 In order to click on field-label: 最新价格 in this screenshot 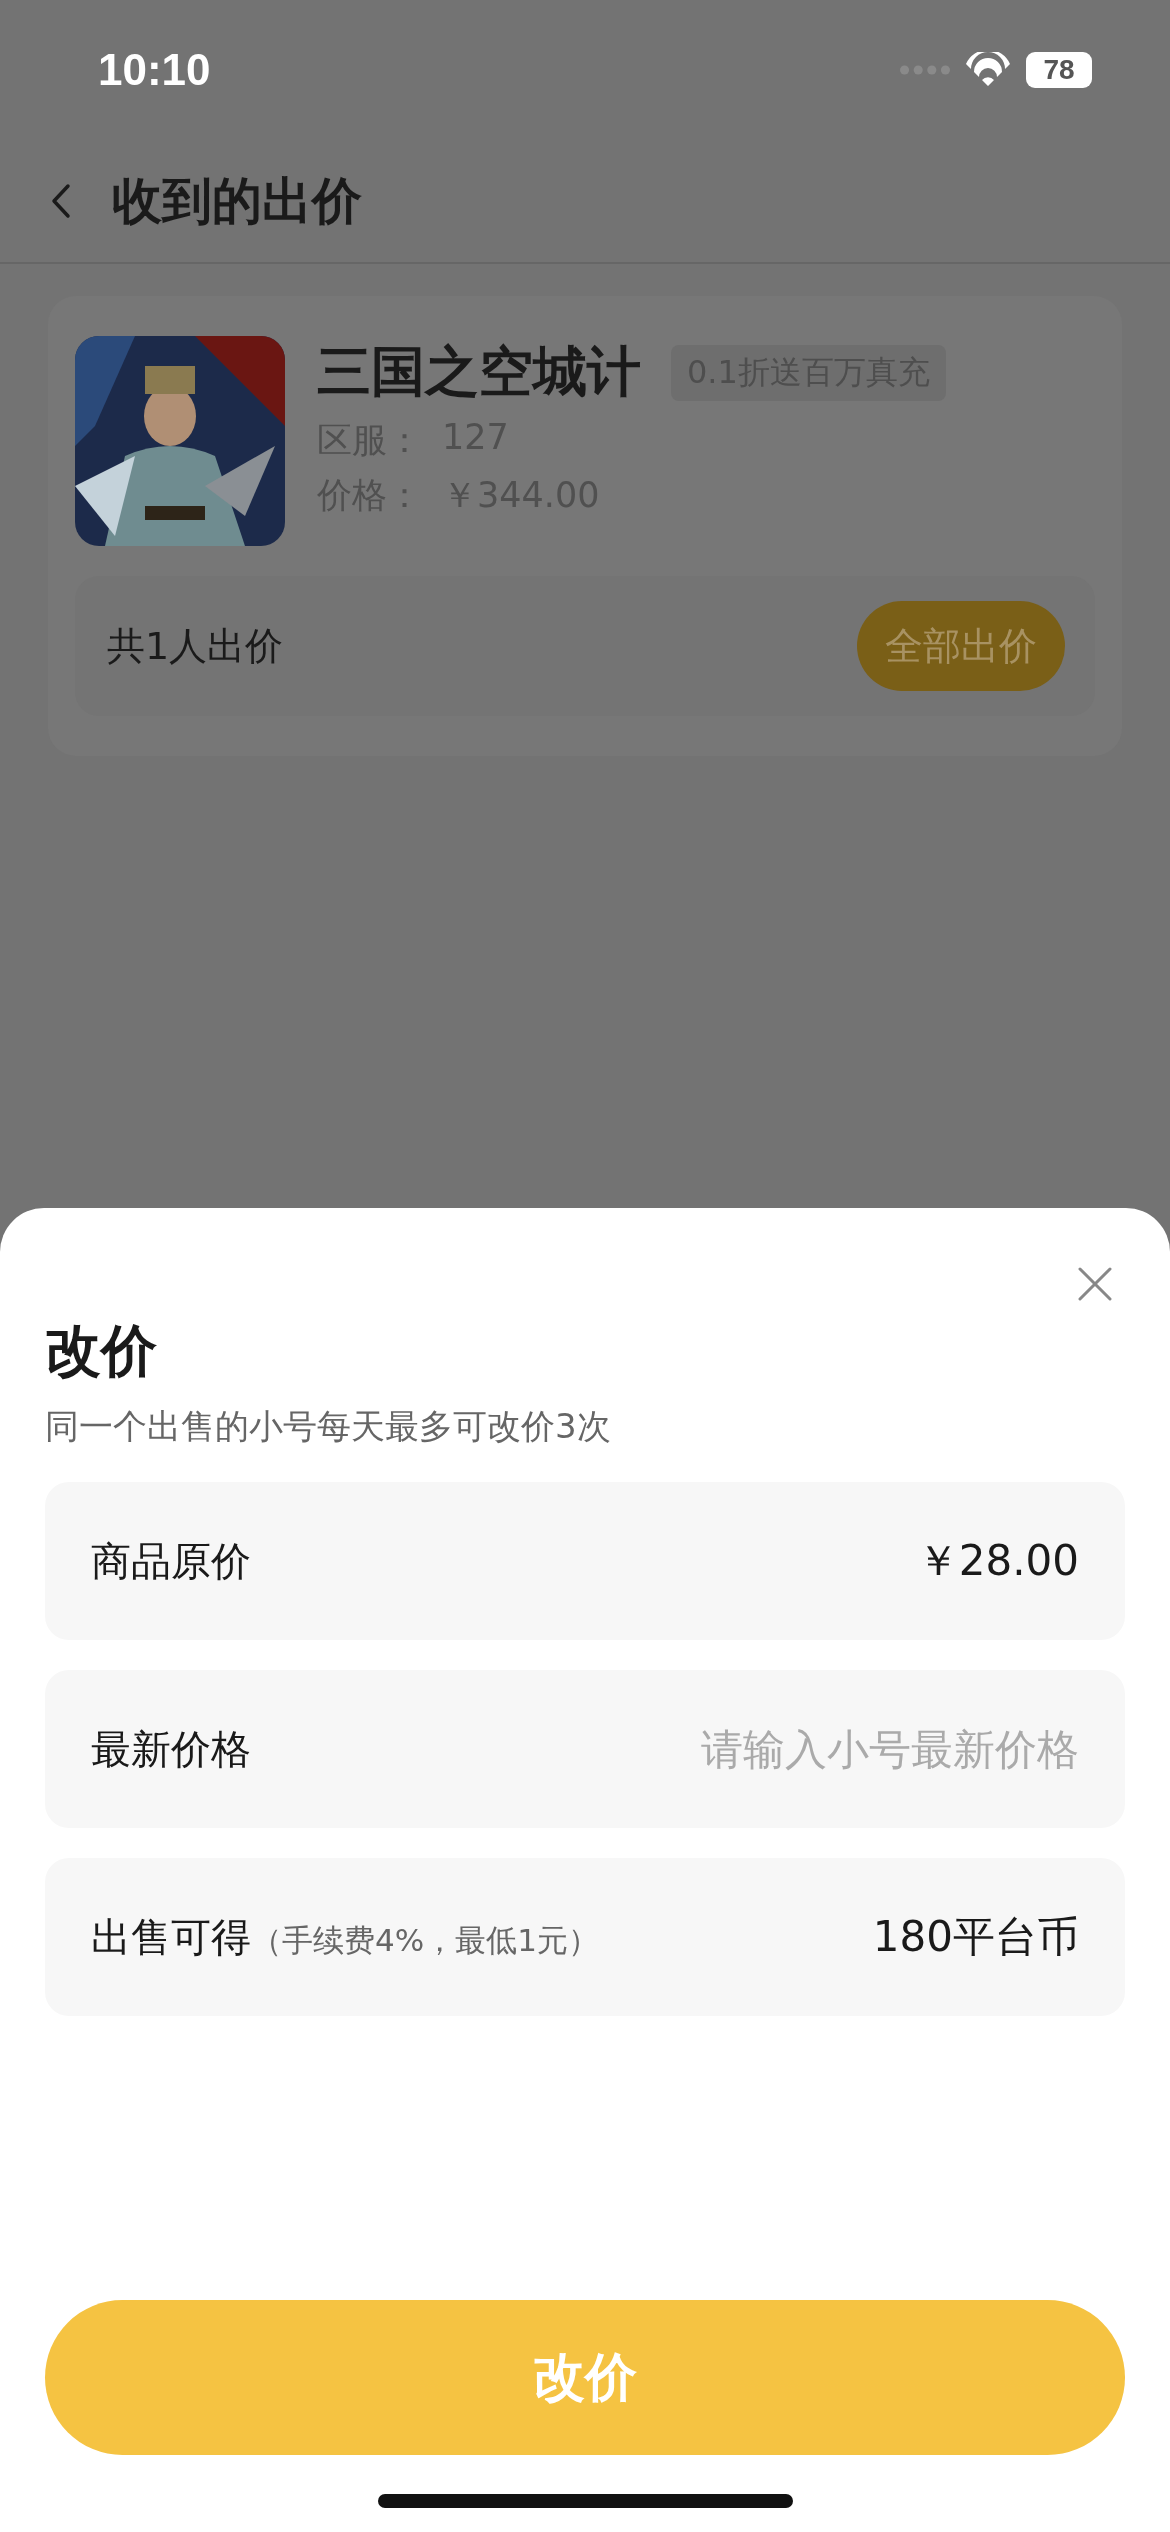, I will do `click(171, 1749)`.